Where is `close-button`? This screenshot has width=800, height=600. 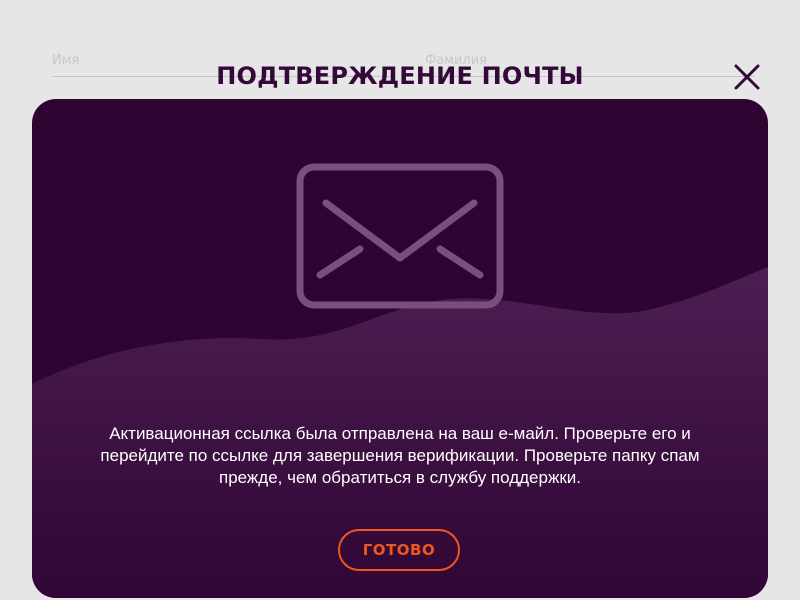
close-button is located at coordinates (747, 77).